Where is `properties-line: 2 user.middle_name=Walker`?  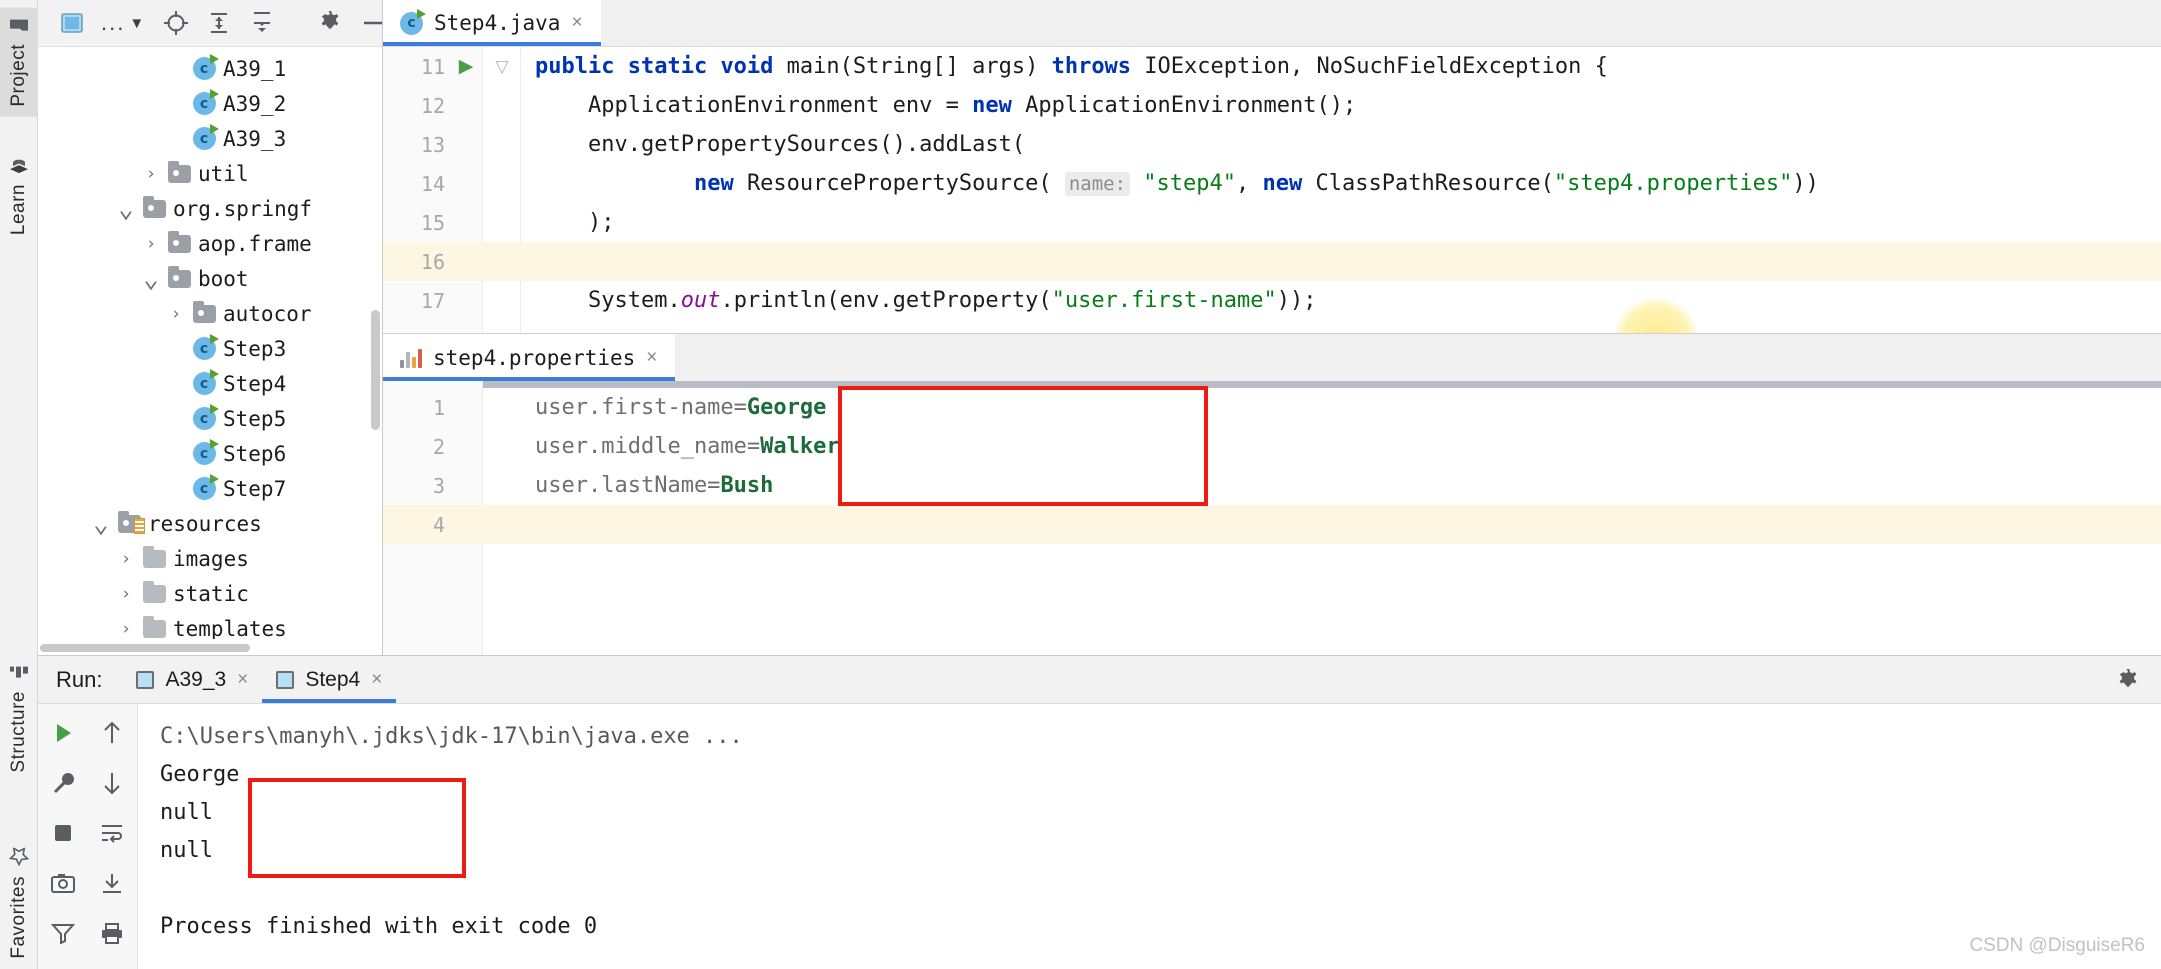
properties-line: 2 user.middle_name=Walker is located at coordinates (1272, 446).